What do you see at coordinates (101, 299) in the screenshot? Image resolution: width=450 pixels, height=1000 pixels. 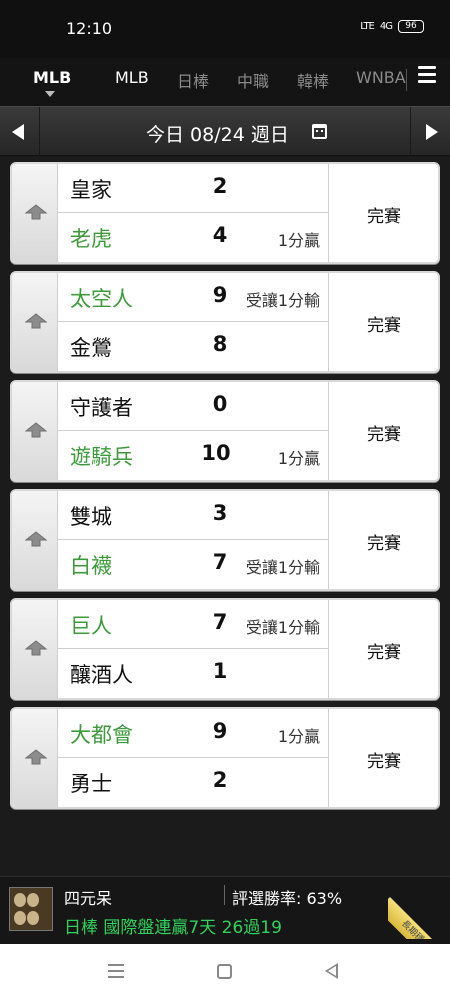 I see `team-name: 太空人` at bounding box center [101, 299].